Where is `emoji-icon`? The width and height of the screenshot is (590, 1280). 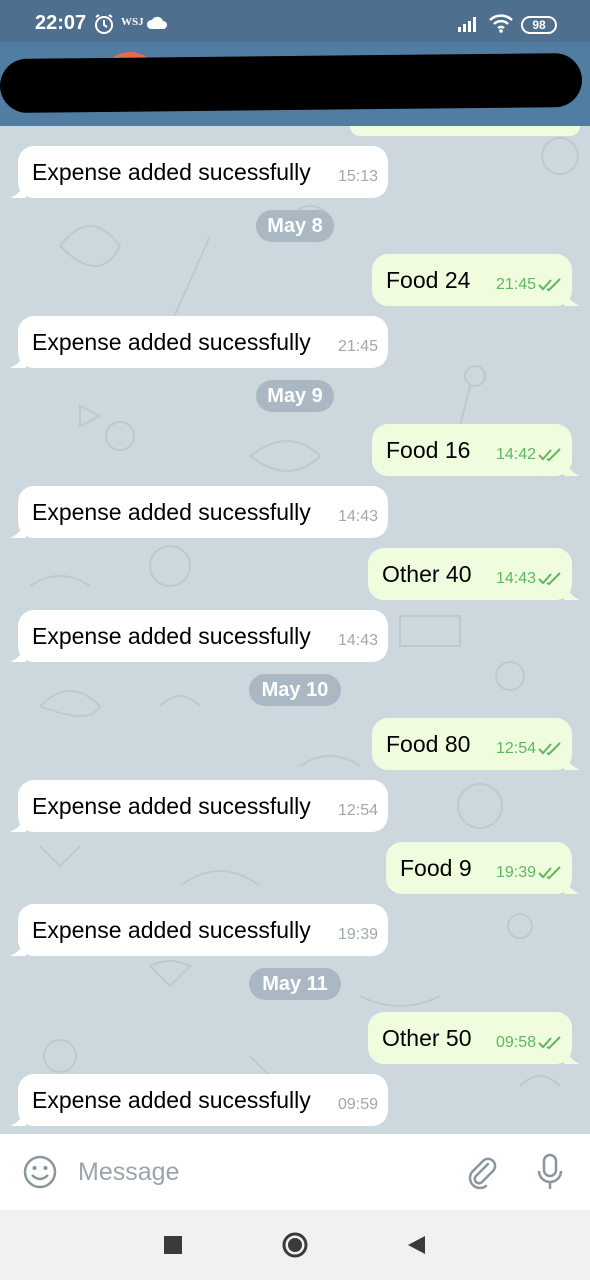
emoji-icon is located at coordinates (40, 1172).